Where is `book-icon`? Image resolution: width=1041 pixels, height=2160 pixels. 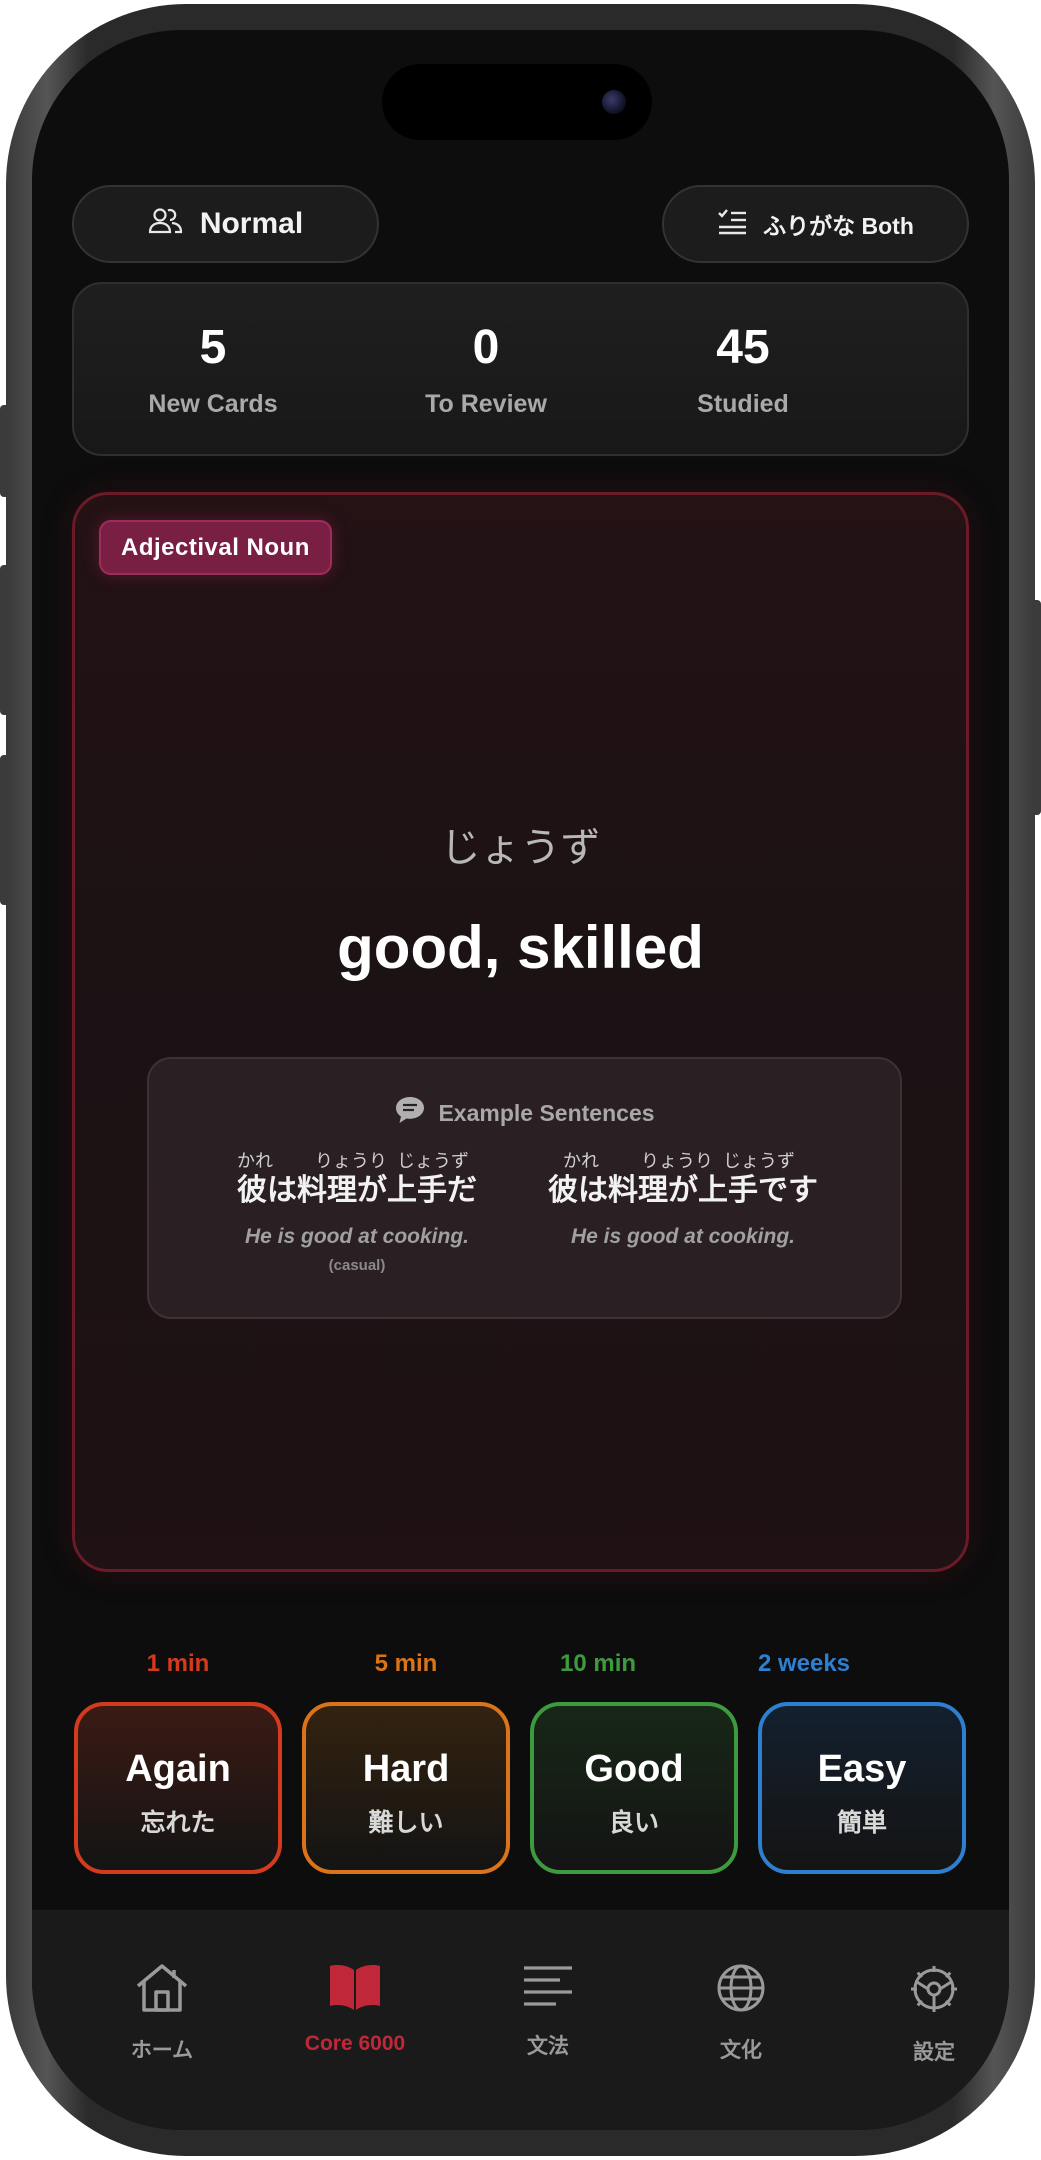 book-icon is located at coordinates (355, 1987).